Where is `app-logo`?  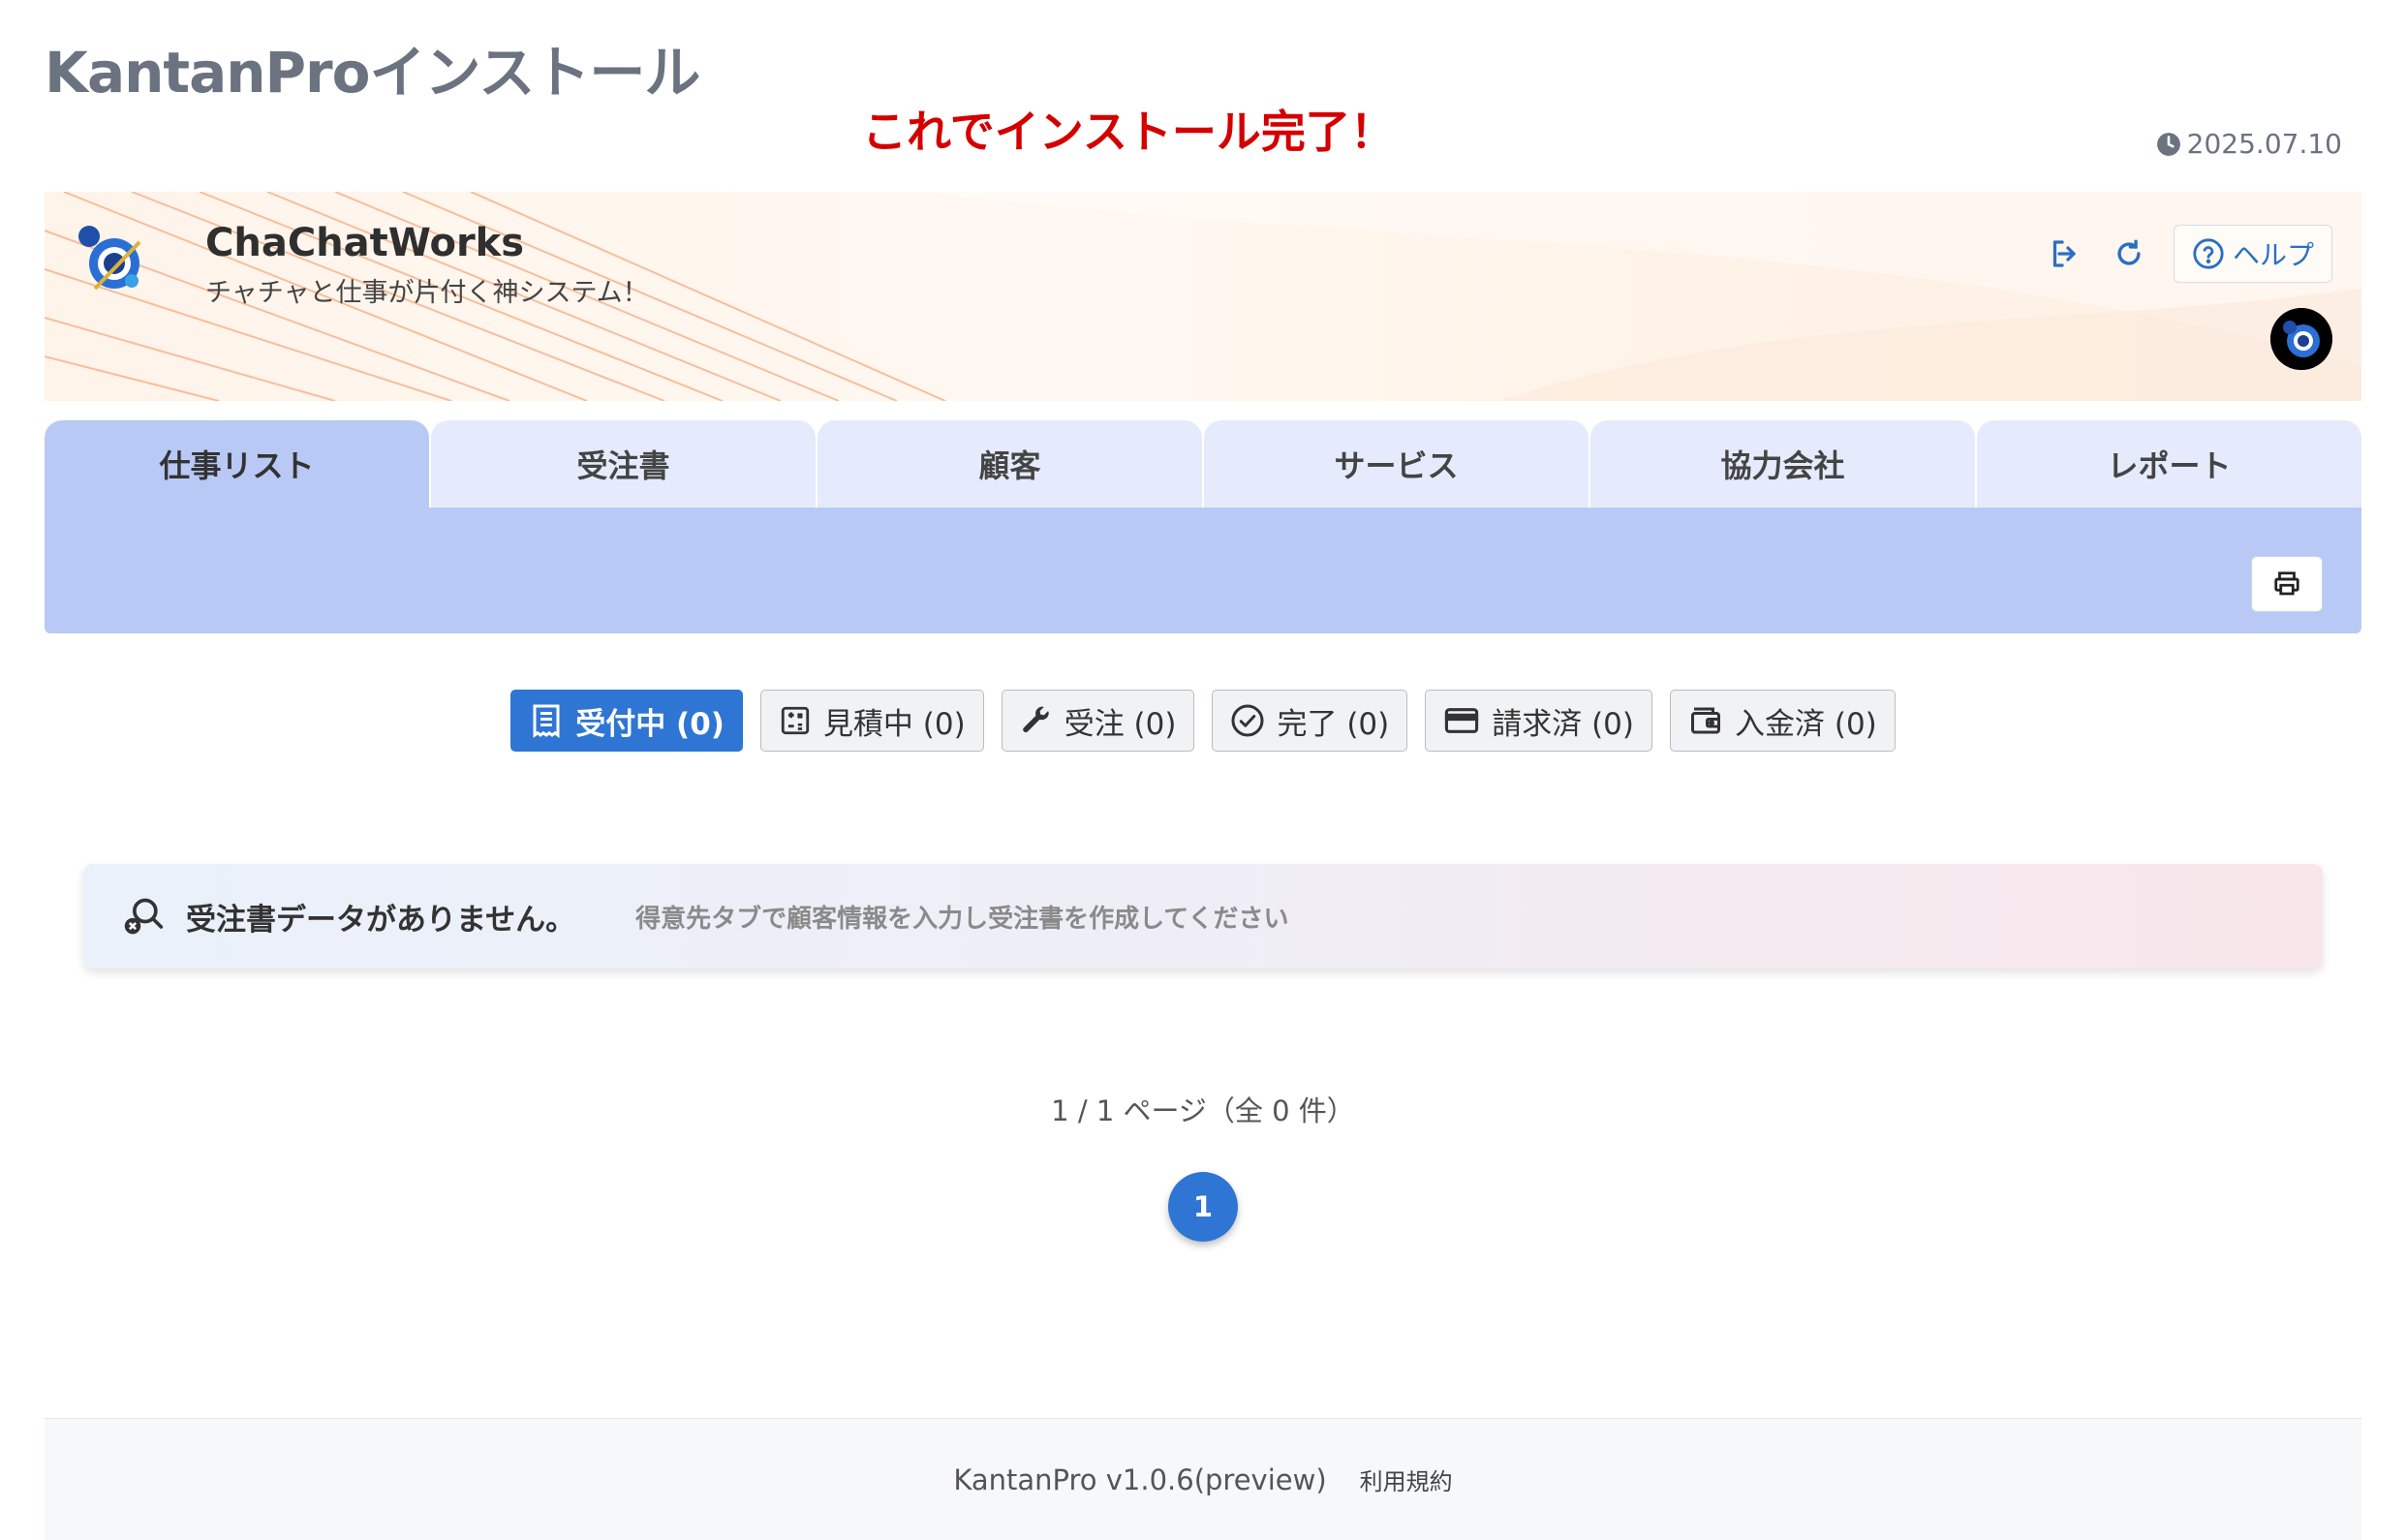
app-logo is located at coordinates (110, 258).